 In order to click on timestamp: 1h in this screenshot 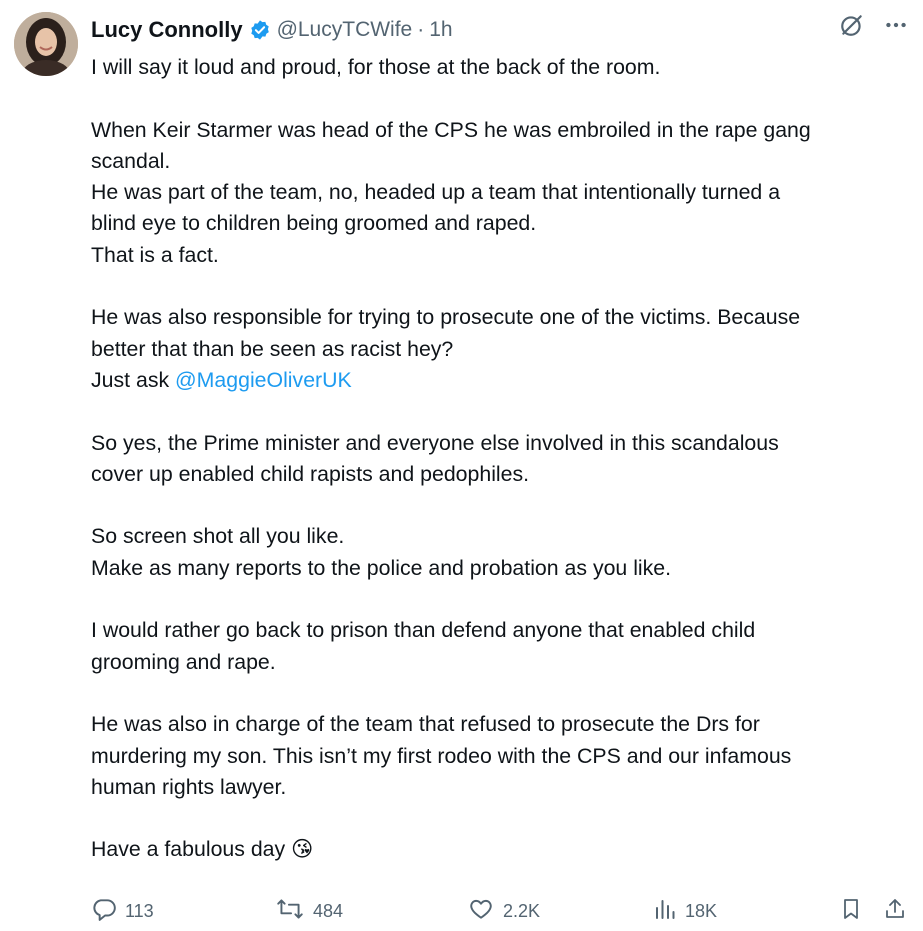, I will do `click(440, 30)`.